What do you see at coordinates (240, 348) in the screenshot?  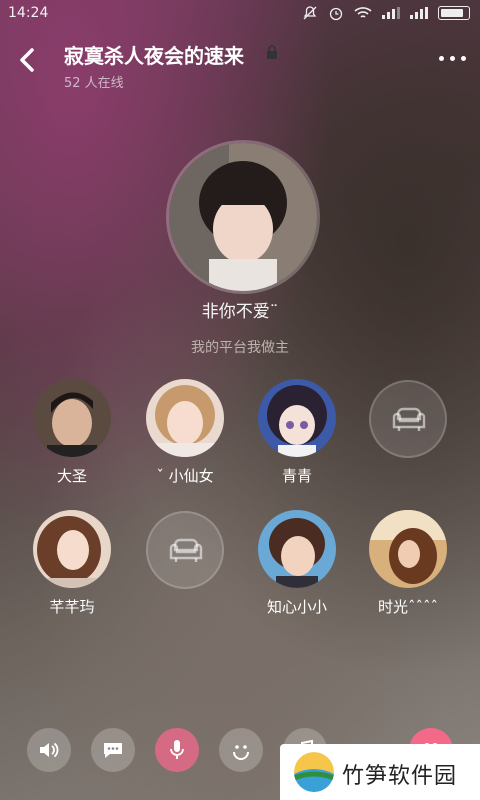 I see `host-subtitle: 我的平台我做主` at bounding box center [240, 348].